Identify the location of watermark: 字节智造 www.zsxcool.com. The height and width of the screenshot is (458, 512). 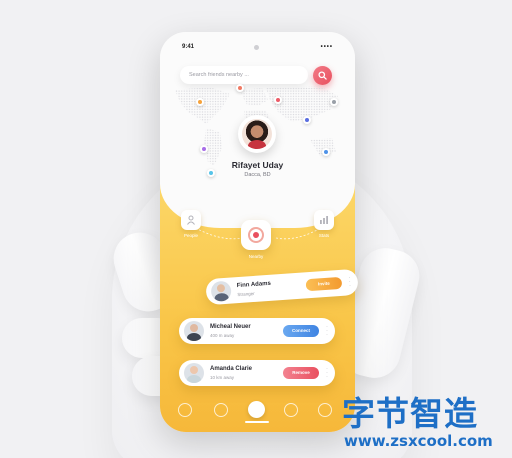
(427, 422).